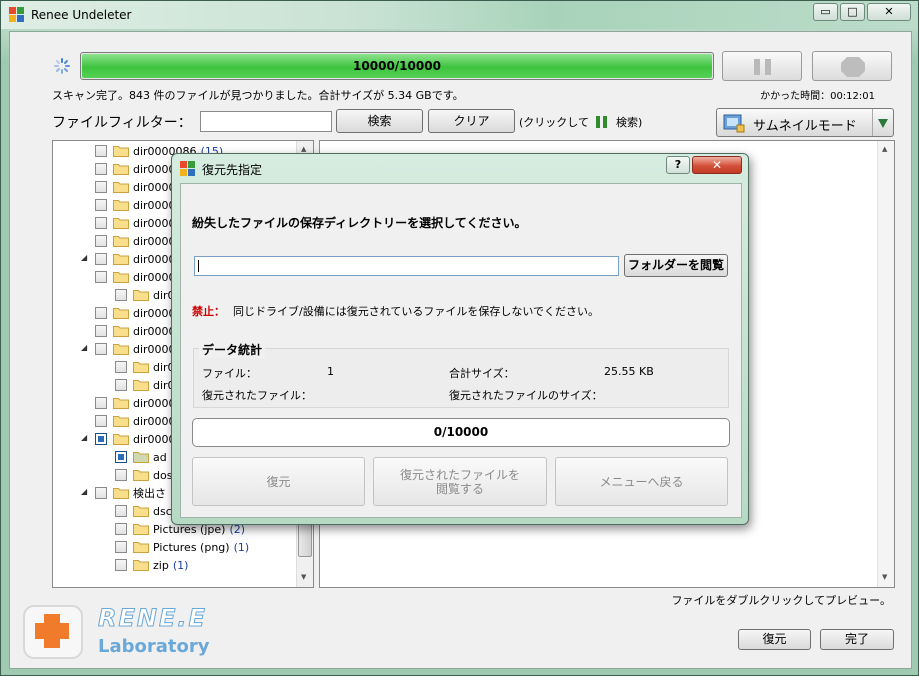 Image resolution: width=919 pixels, height=676 pixels. What do you see at coordinates (266, 121) in the screenshot?
I see `file-filter-input` at bounding box center [266, 121].